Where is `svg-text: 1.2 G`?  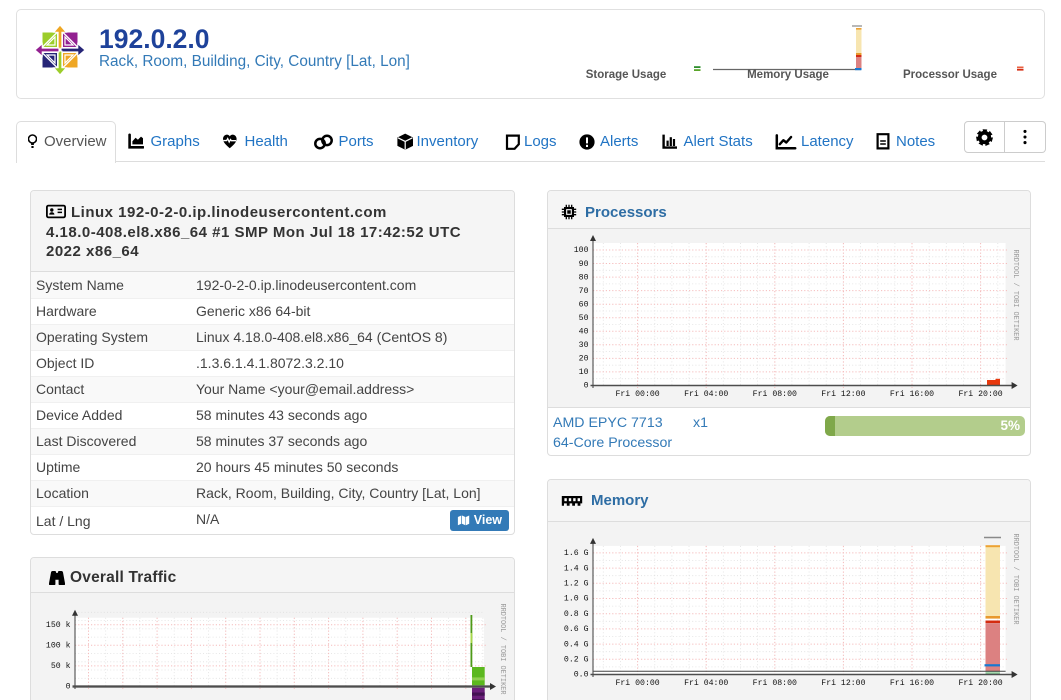 svg-text: 1.2 G is located at coordinates (576, 584).